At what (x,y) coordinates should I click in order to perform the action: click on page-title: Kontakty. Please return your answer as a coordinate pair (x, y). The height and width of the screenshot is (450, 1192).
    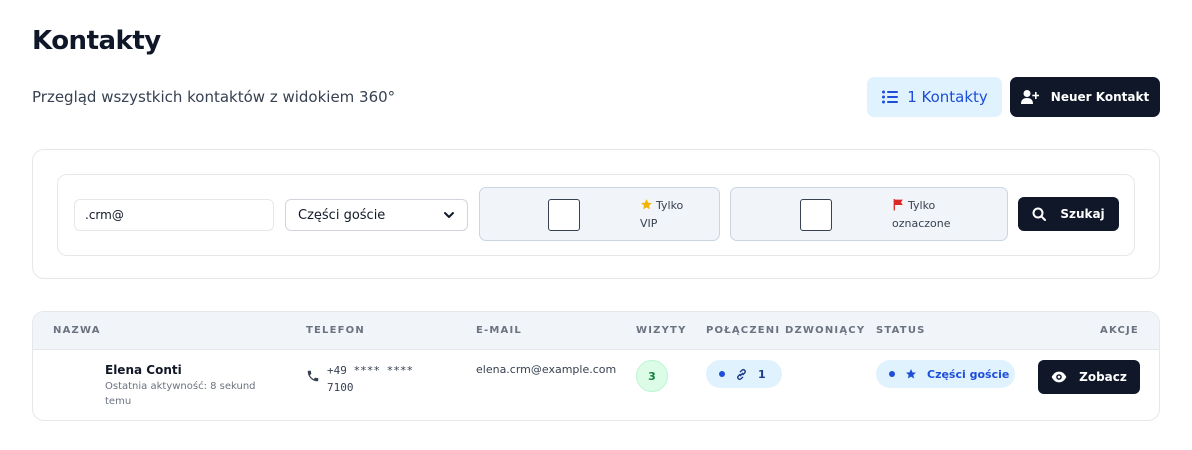
    Looking at the image, I should click on (96, 41).